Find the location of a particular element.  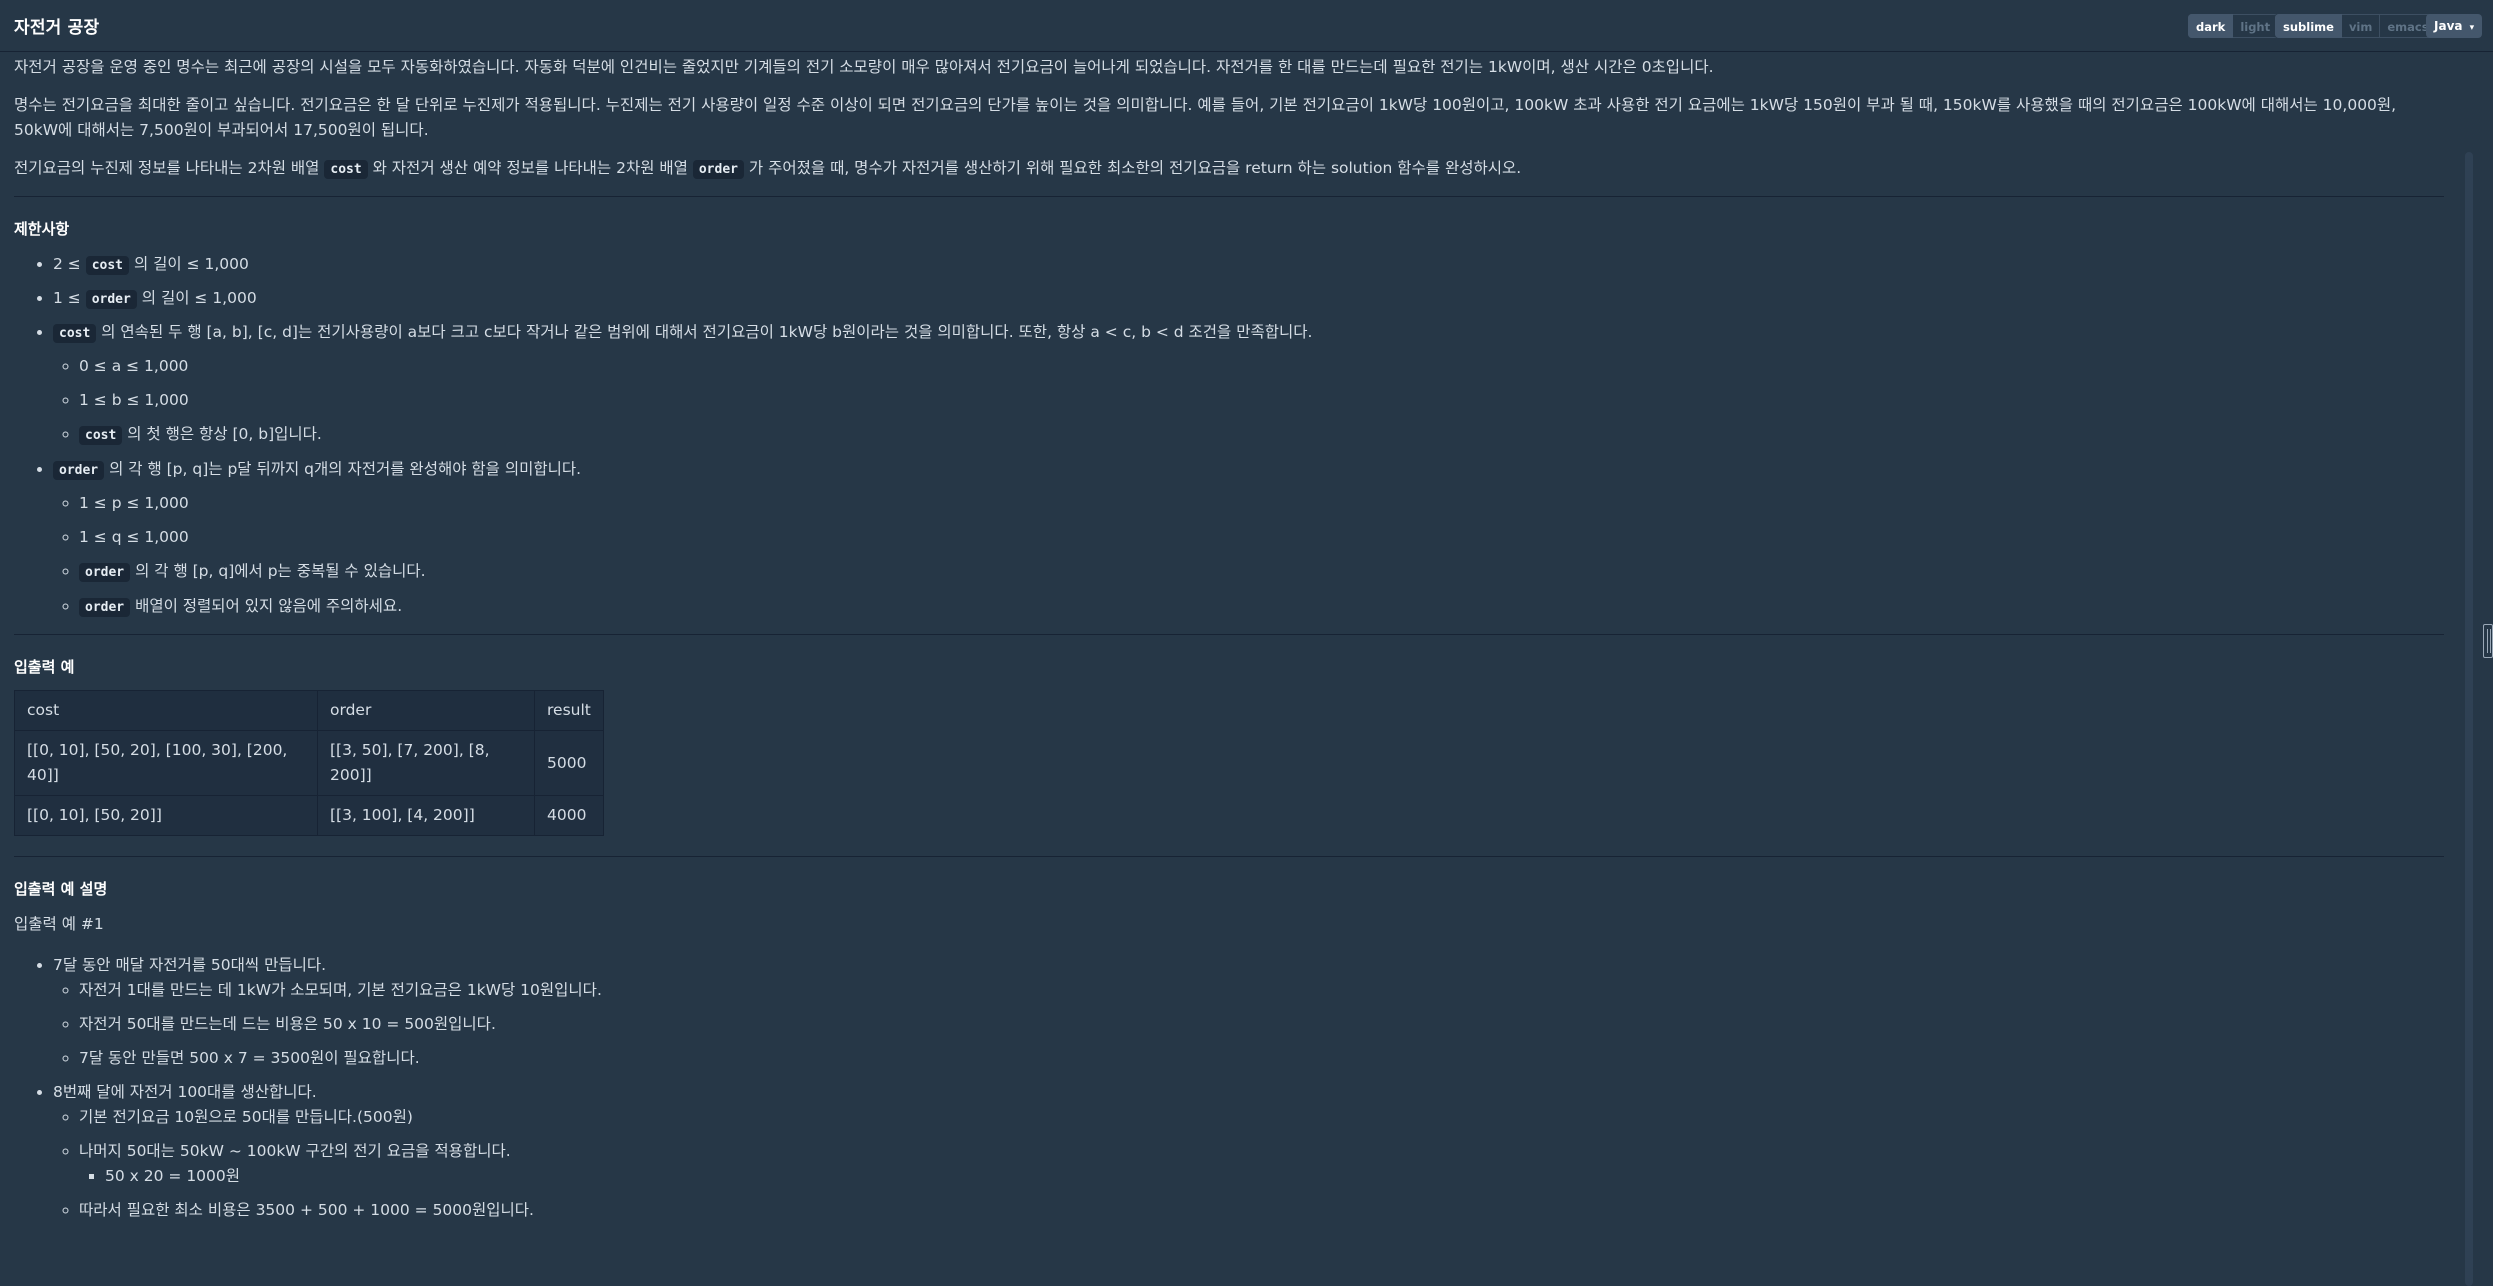

explanation-subitem: 자전거 50대를 만드는데 드는 비용은 50 x 10 = 500원입니다. is located at coordinates (1261, 1024).